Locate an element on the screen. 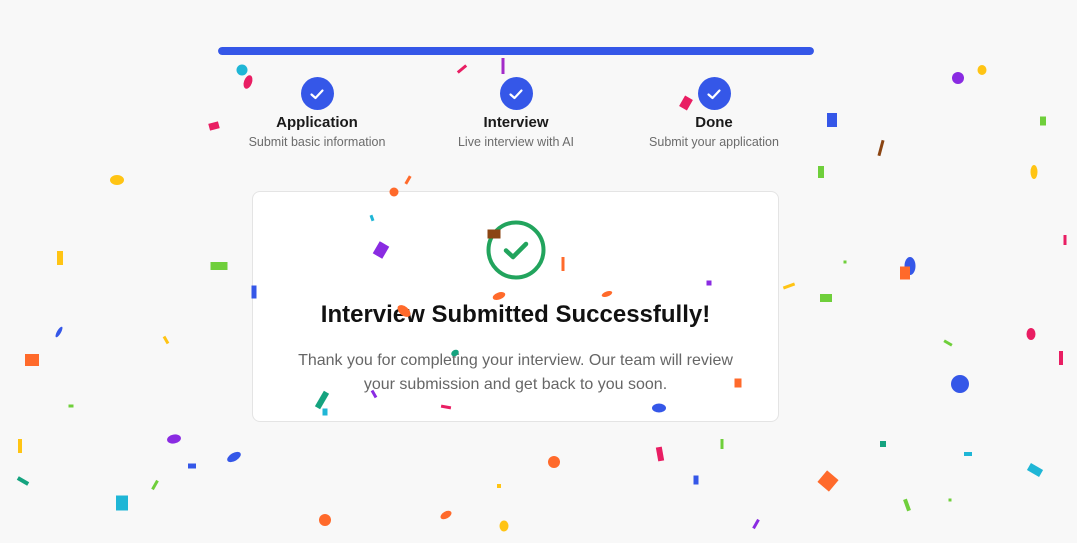 This screenshot has width=1077, height=543. progress-bar-fill is located at coordinates (516, 51).